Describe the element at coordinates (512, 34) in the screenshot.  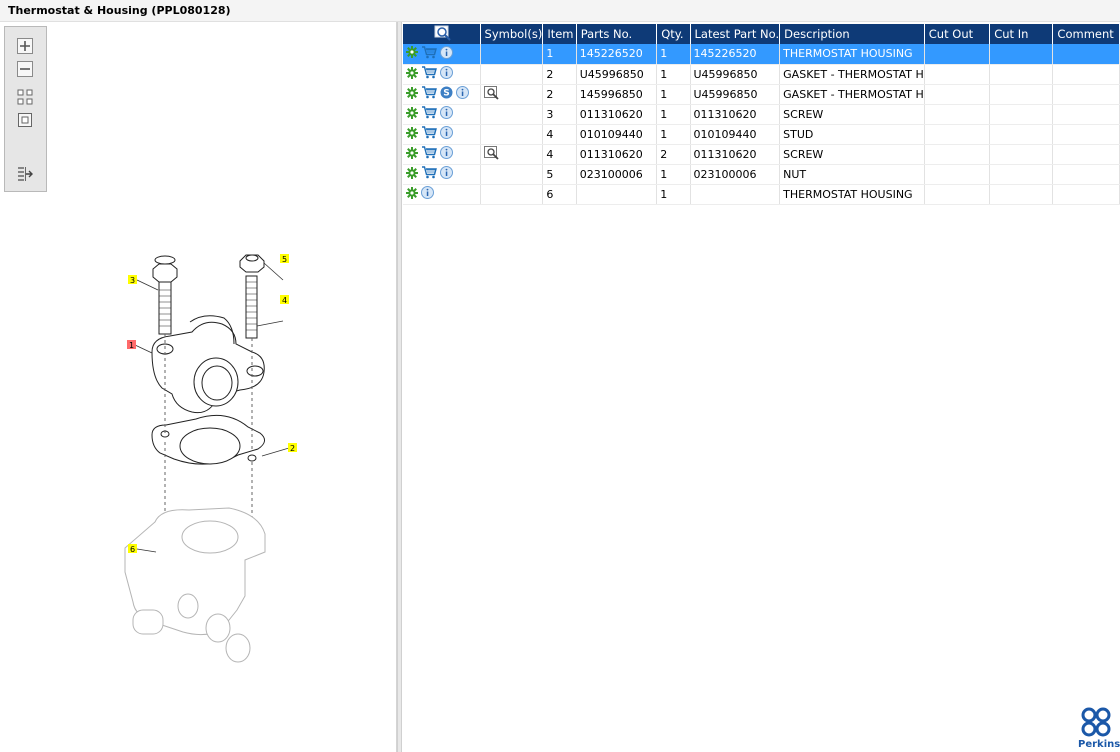
I see `column-header-symbols: Symbol(s)` at that location.